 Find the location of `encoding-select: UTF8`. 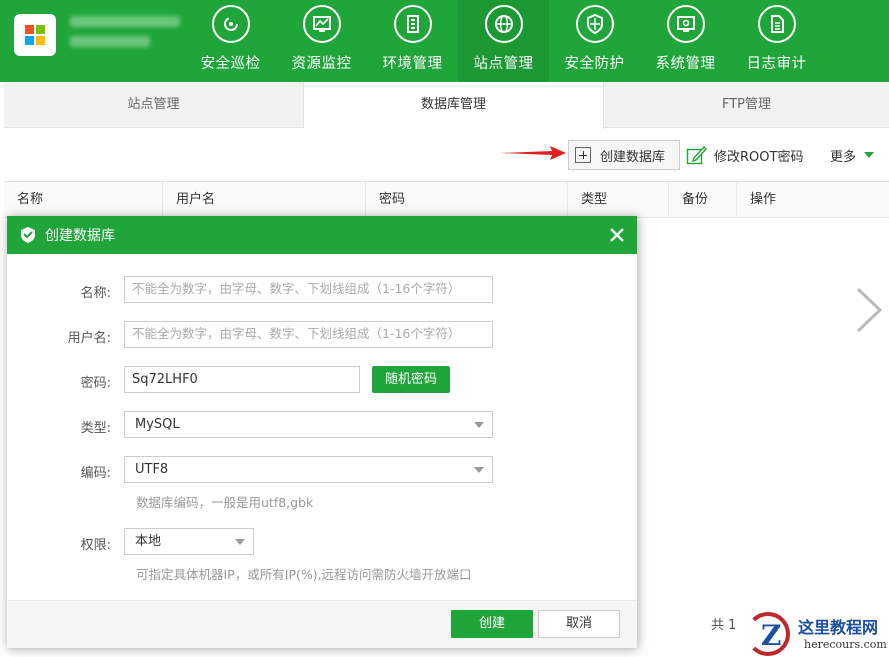

encoding-select: UTF8 is located at coordinates (308, 469).